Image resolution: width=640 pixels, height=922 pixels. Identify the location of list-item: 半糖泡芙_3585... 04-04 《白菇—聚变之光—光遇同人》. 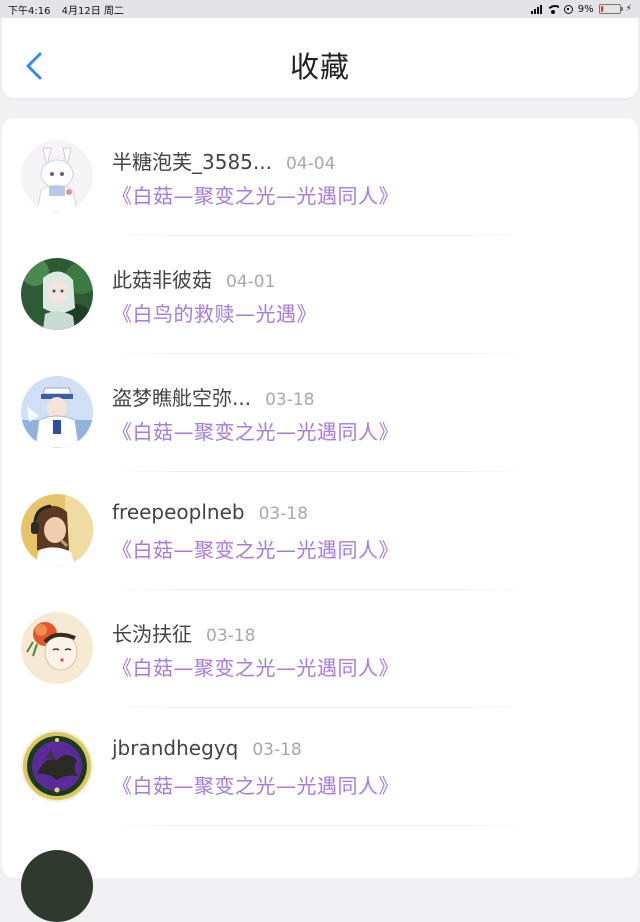
(320, 177).